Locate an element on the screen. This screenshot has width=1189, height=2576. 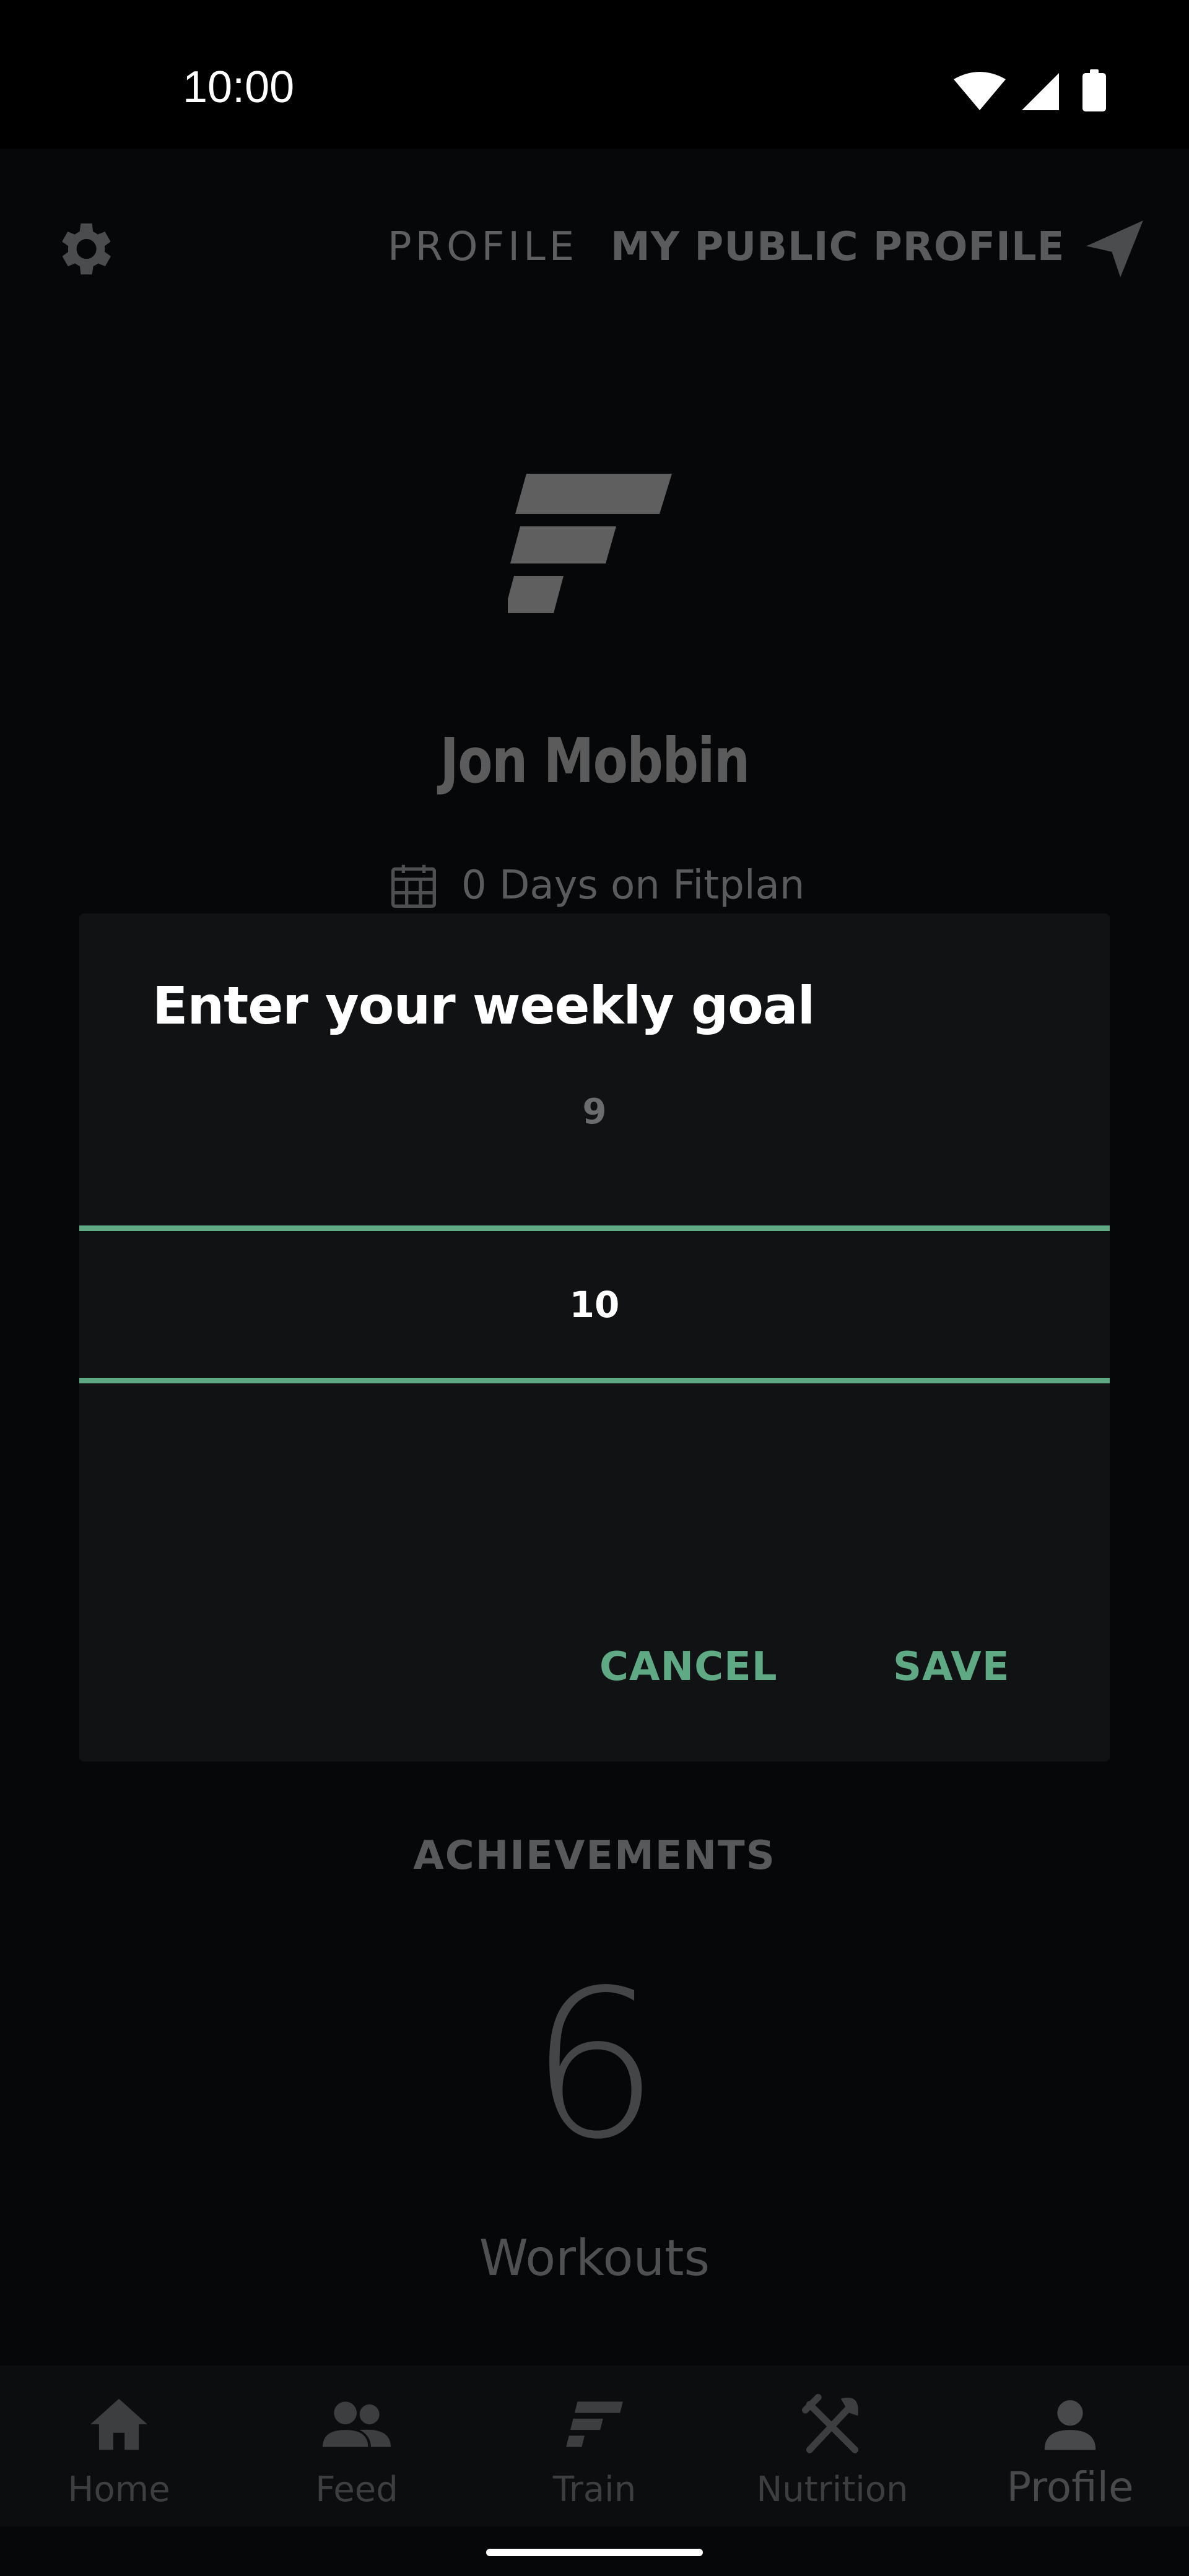
days-text: 0 Days on Fitplan is located at coordinates (633, 885).